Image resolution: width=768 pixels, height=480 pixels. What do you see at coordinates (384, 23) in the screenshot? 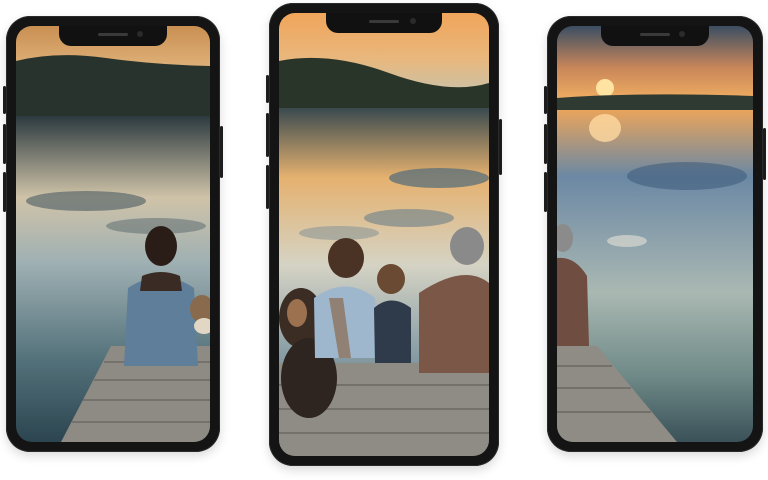
I see `phone-center-notch` at bounding box center [384, 23].